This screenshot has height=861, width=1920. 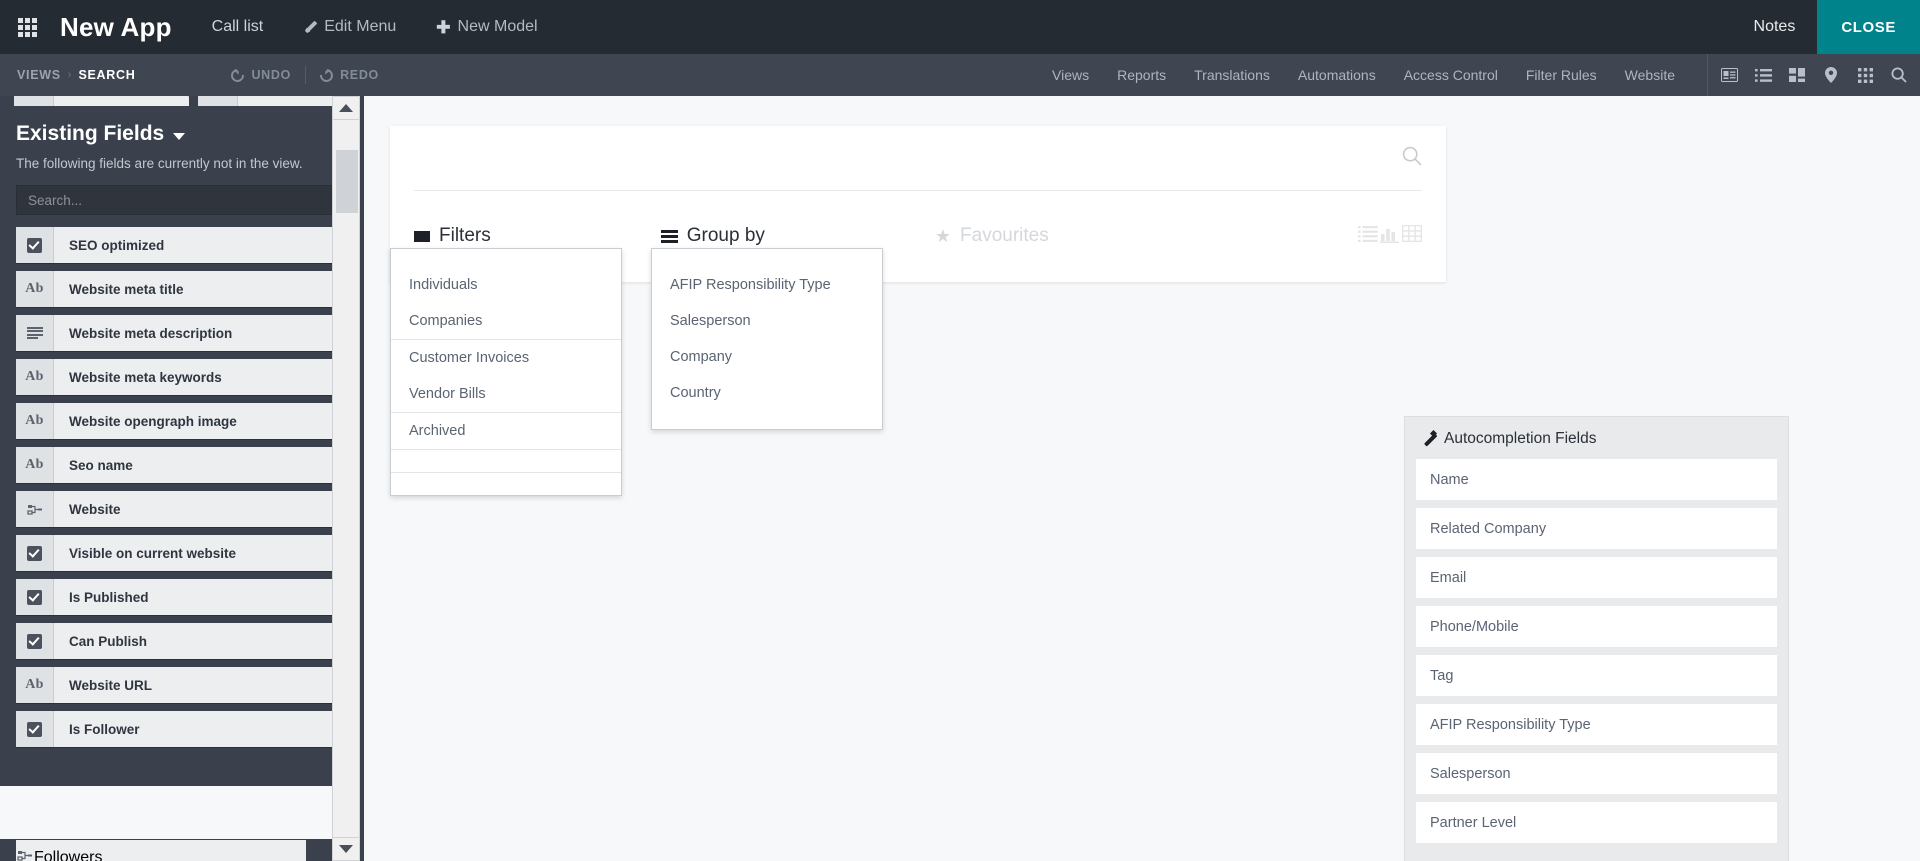 What do you see at coordinates (1596, 528) in the screenshot?
I see `autocompletion-row: Related Company` at bounding box center [1596, 528].